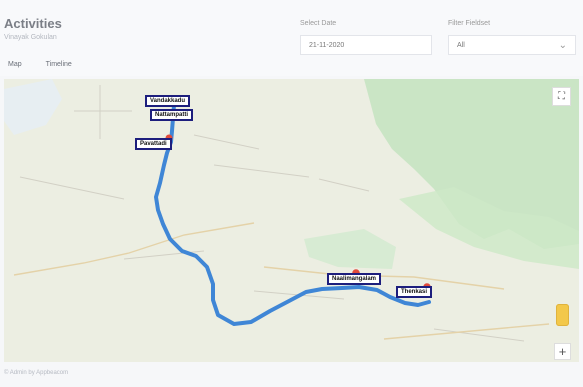  I want to click on date-input: 21-11-2020, so click(366, 45).